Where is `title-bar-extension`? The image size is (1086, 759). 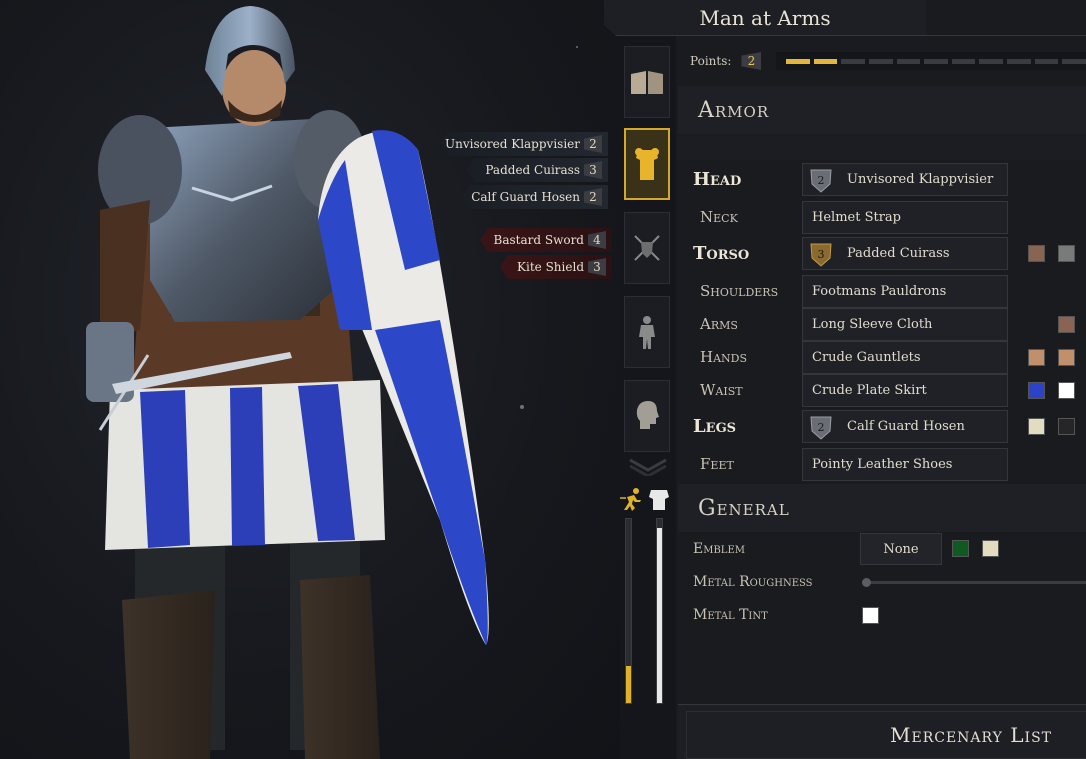
title-bar-extension is located at coordinates (1006, 18).